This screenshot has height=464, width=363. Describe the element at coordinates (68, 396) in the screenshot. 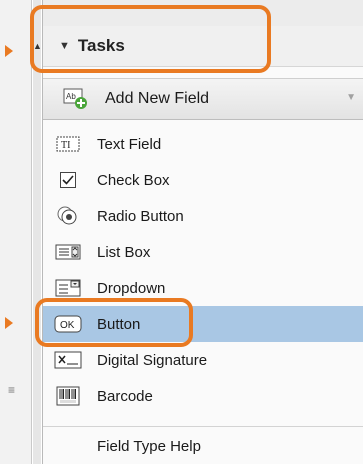

I see `barcode-icon` at that location.